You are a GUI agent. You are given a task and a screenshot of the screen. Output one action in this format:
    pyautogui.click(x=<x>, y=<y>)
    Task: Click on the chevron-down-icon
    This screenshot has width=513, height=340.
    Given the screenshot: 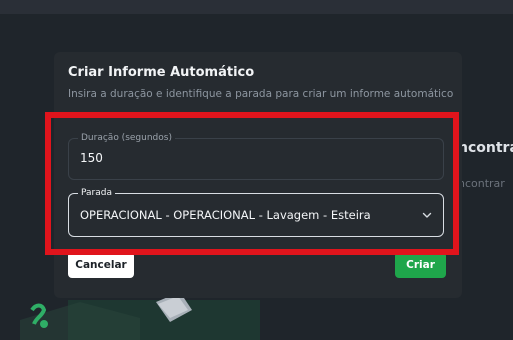 What is the action you would take?
    pyautogui.click(x=427, y=215)
    